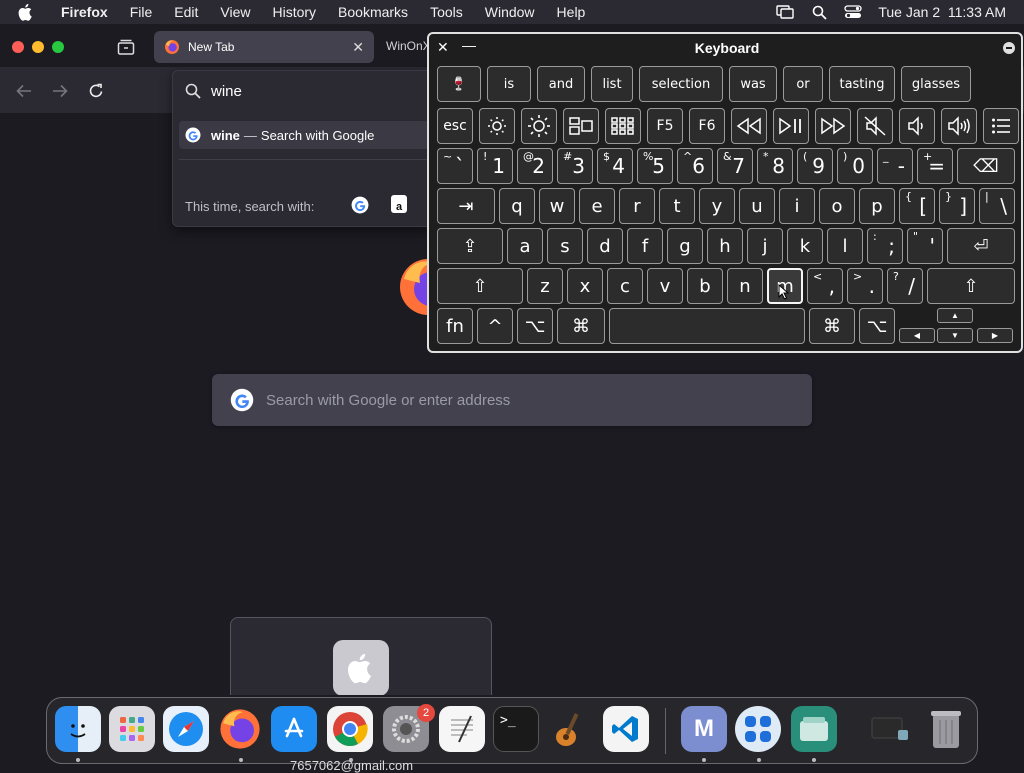 The width and height of the screenshot is (1024, 773). I want to click on close-tab-icon: ✕, so click(358, 47).